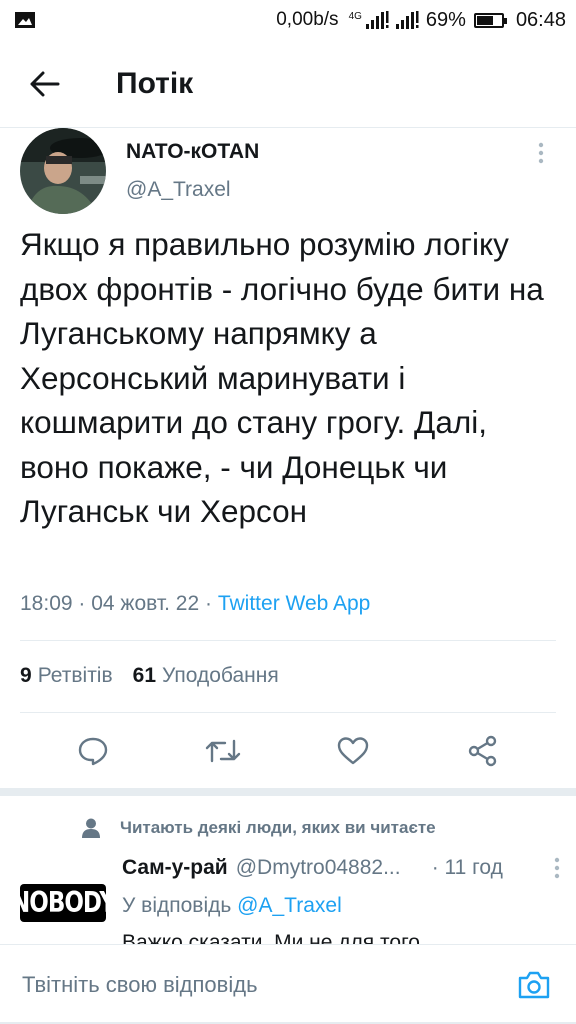  What do you see at coordinates (445, 19) in the screenshot?
I see `battery-percent: 69%` at bounding box center [445, 19].